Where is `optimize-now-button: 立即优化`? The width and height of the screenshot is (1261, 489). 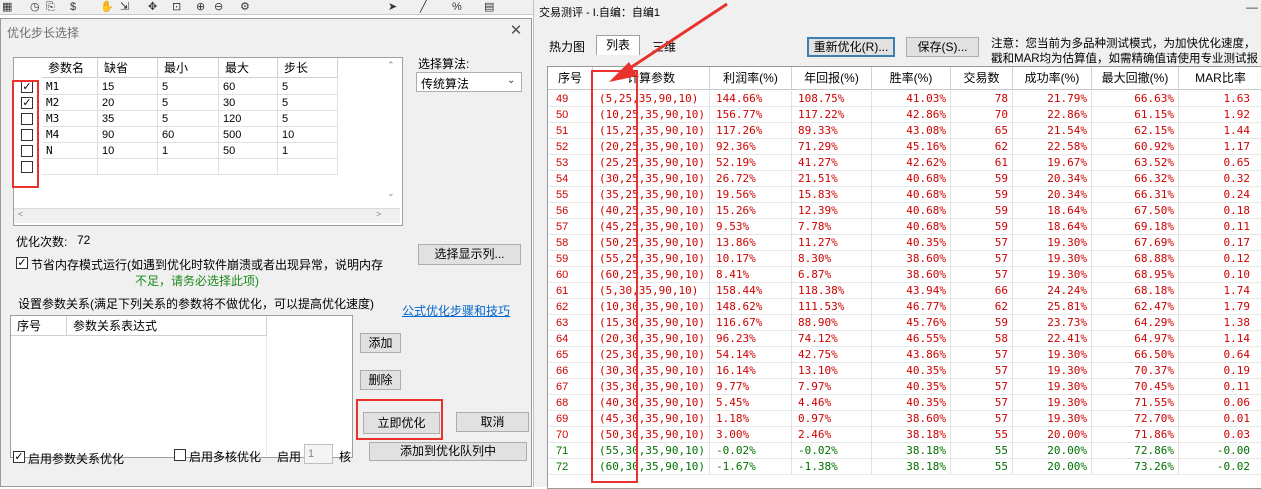
optimize-now-button: 立即优化 is located at coordinates (401, 423).